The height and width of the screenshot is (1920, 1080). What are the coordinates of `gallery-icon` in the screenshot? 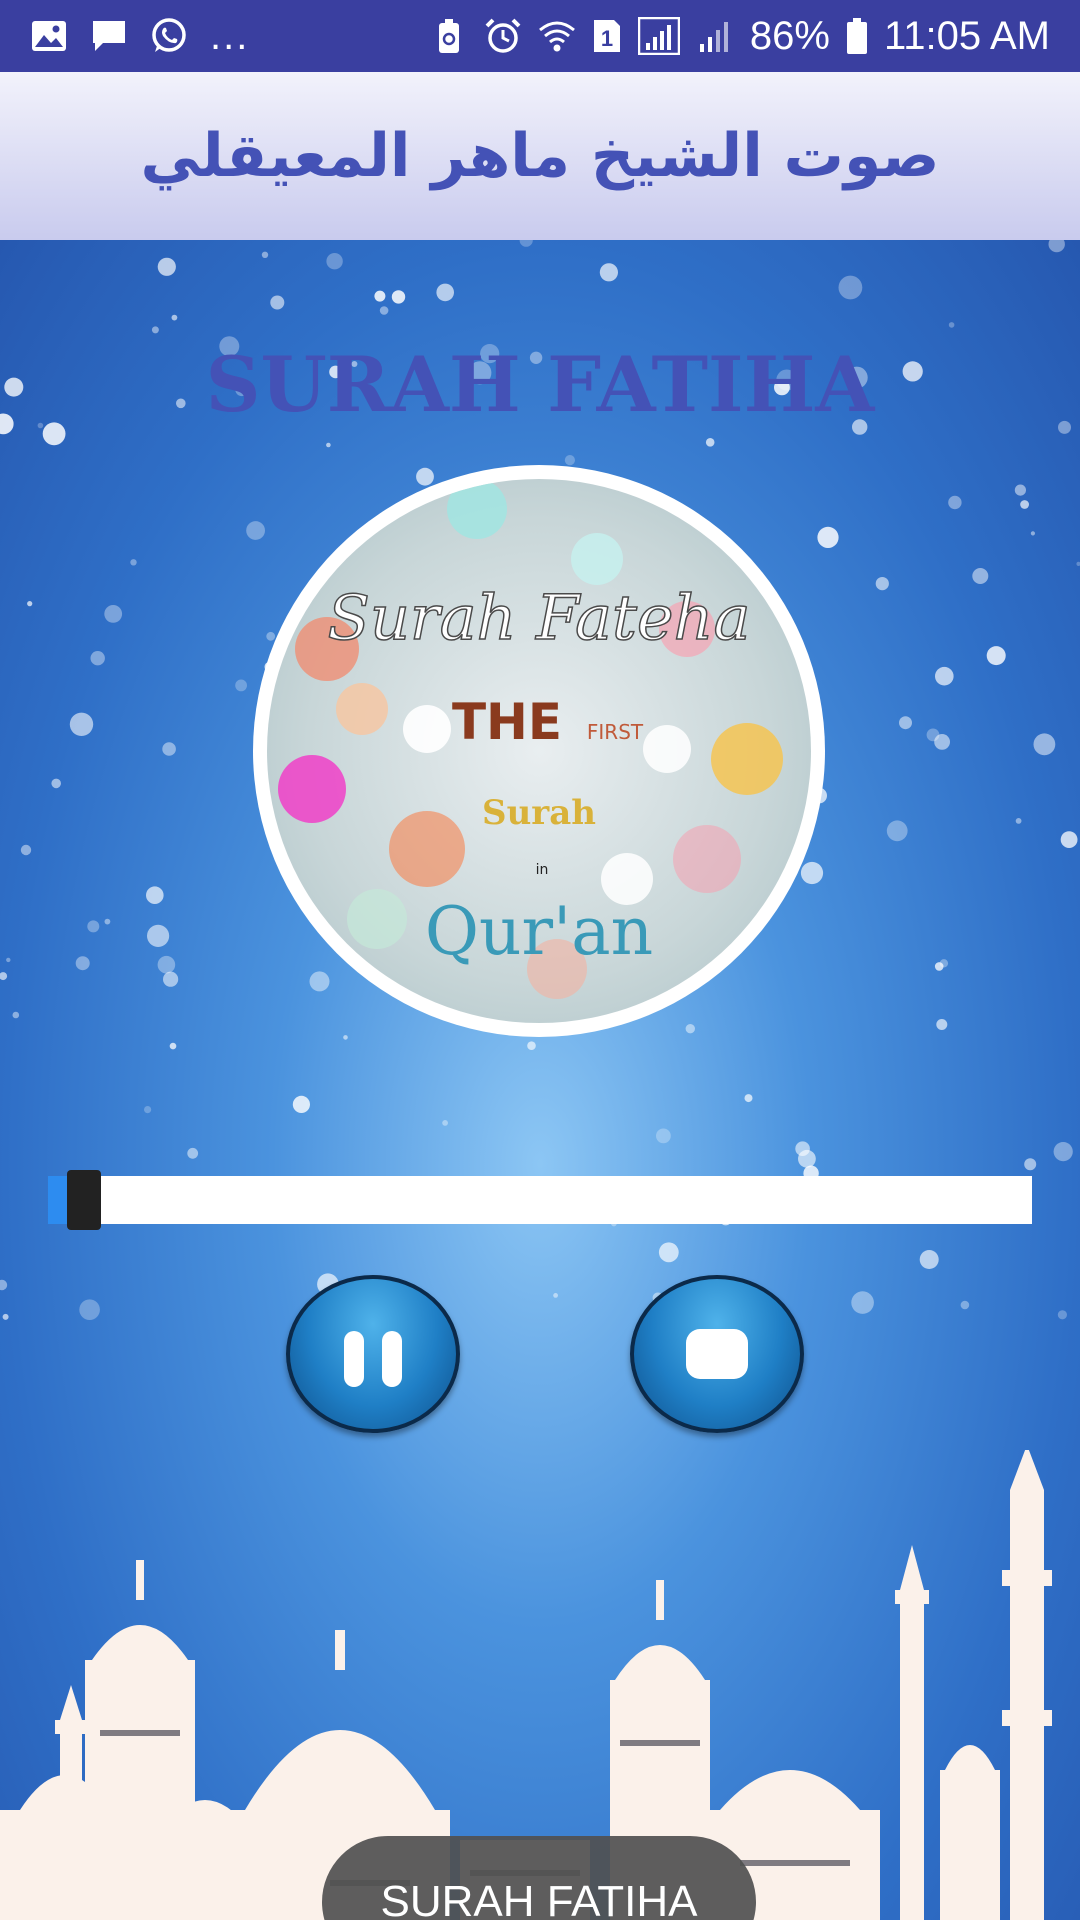 It's located at (49, 36).